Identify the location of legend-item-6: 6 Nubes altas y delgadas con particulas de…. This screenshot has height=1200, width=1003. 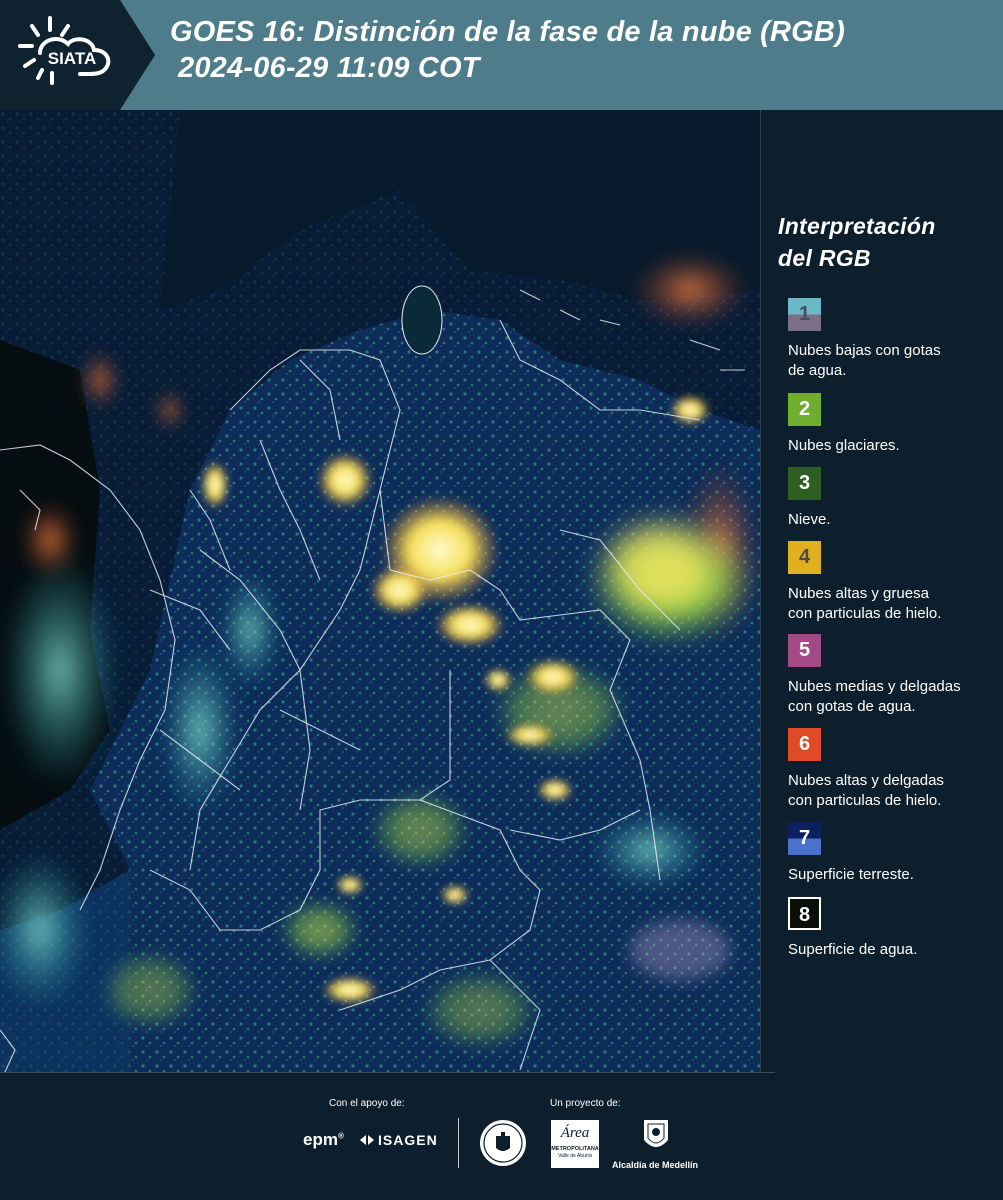
(861, 769).